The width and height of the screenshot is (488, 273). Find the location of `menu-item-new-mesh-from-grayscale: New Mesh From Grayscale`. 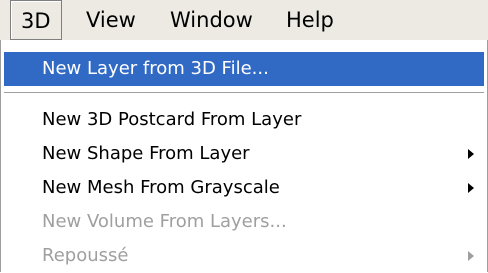

menu-item-new-mesh-from-grayscale: New Mesh From Grayscale is located at coordinates (244, 188).